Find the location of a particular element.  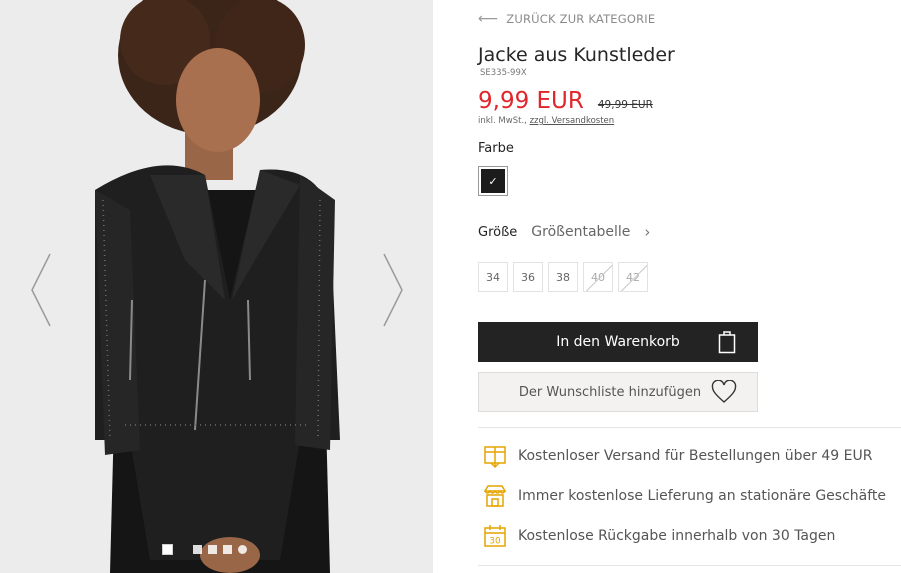

shipping-box-icon is located at coordinates (495, 457).